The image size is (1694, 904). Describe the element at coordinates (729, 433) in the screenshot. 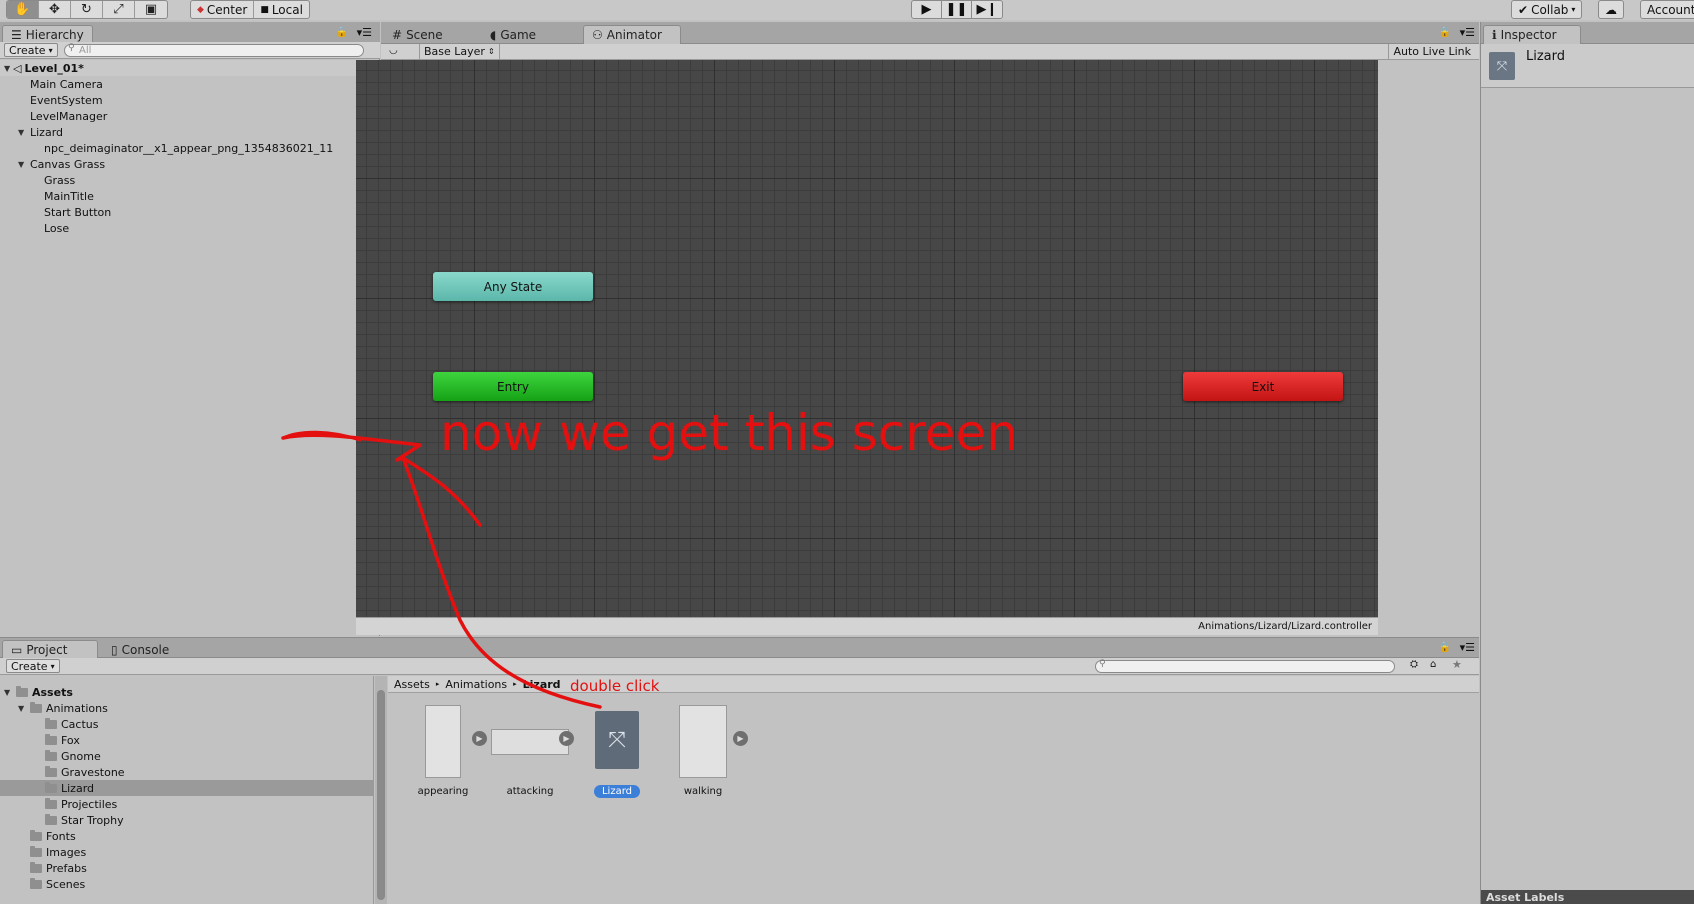

I see `annotation-note: now we get this screen` at that location.